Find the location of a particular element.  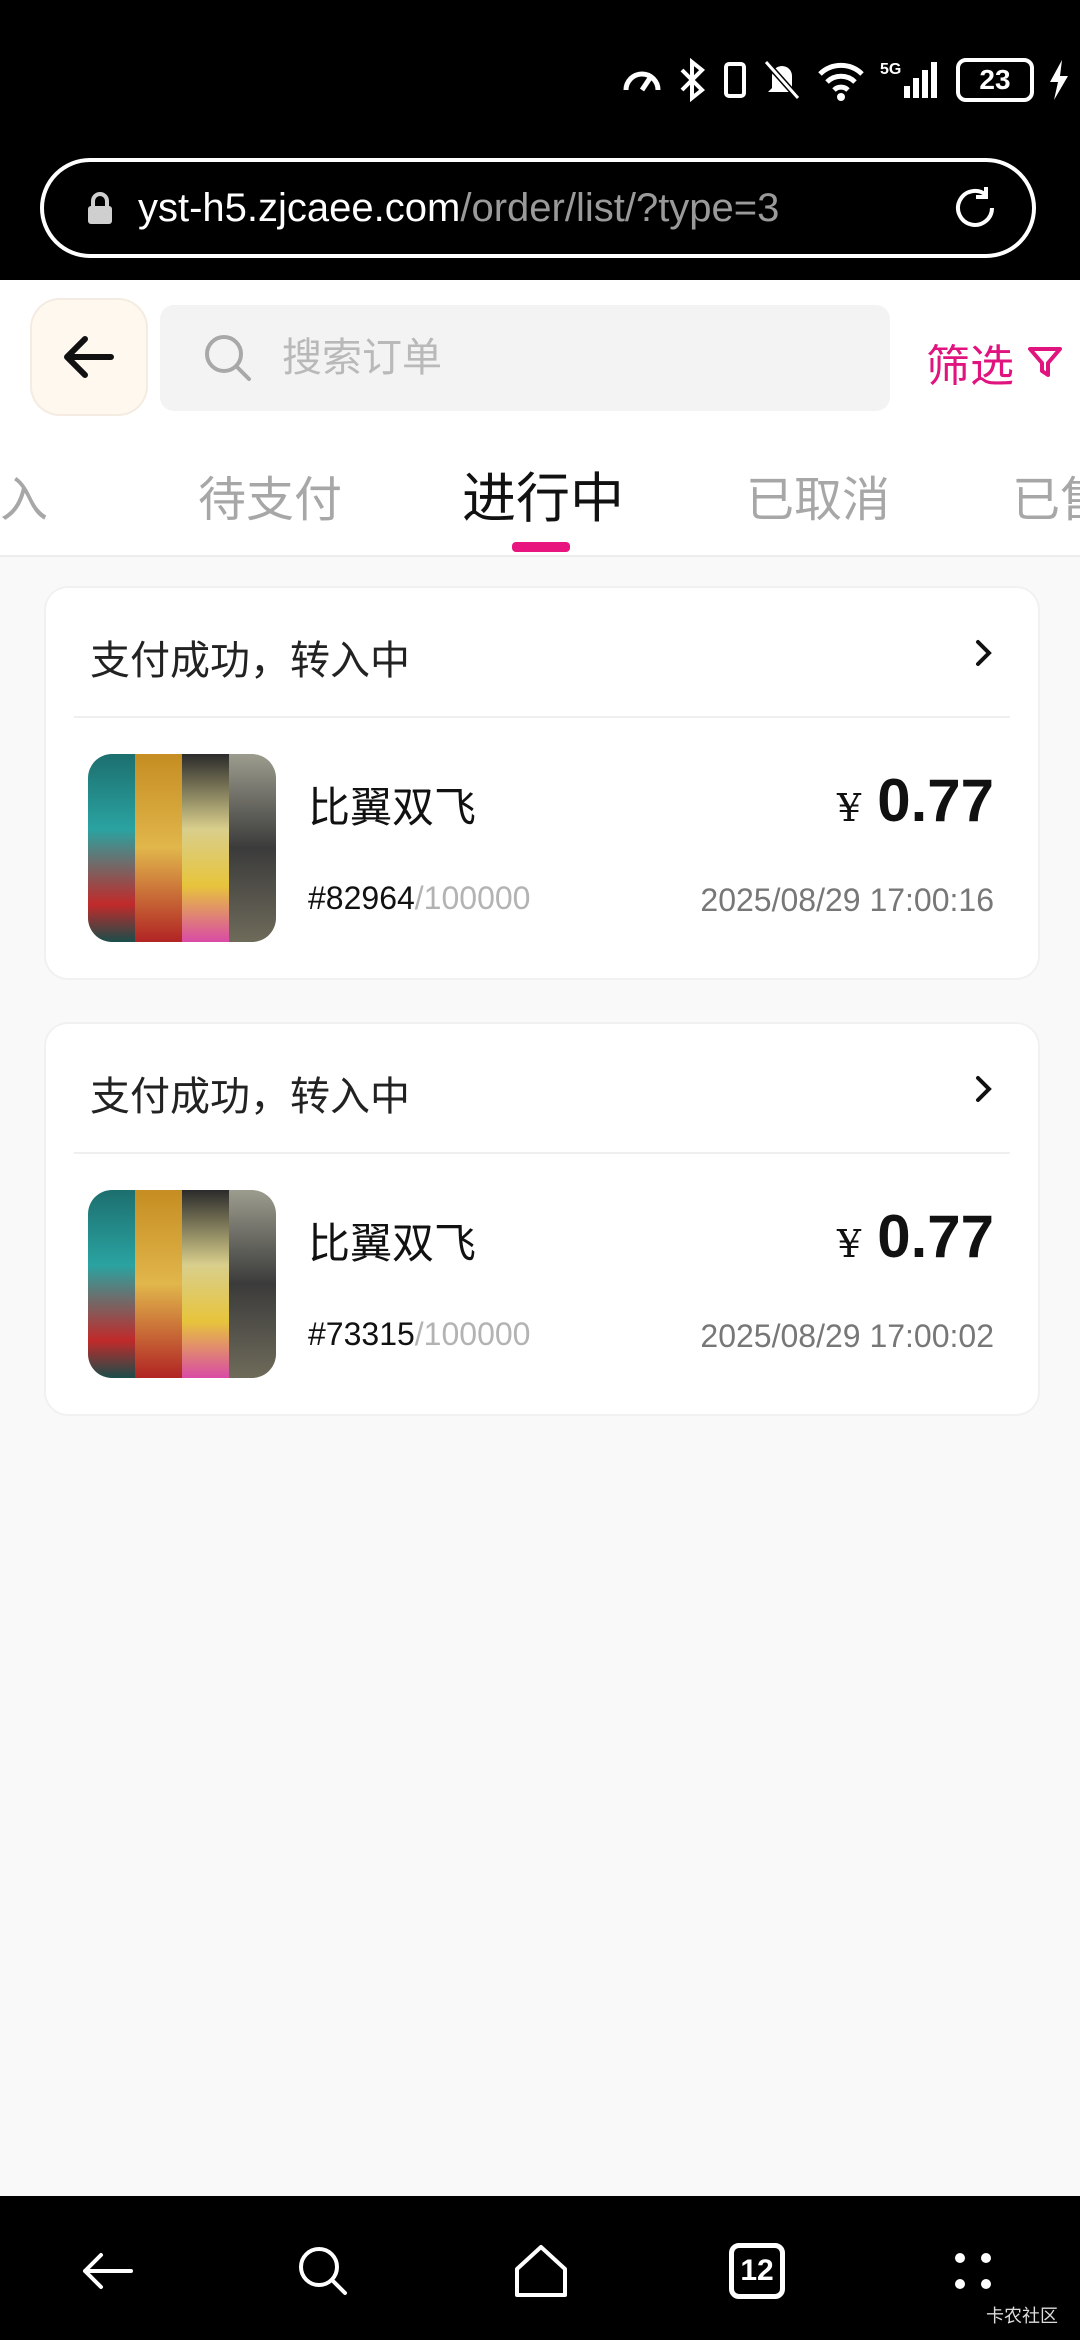

search-input is located at coordinates (562, 358).